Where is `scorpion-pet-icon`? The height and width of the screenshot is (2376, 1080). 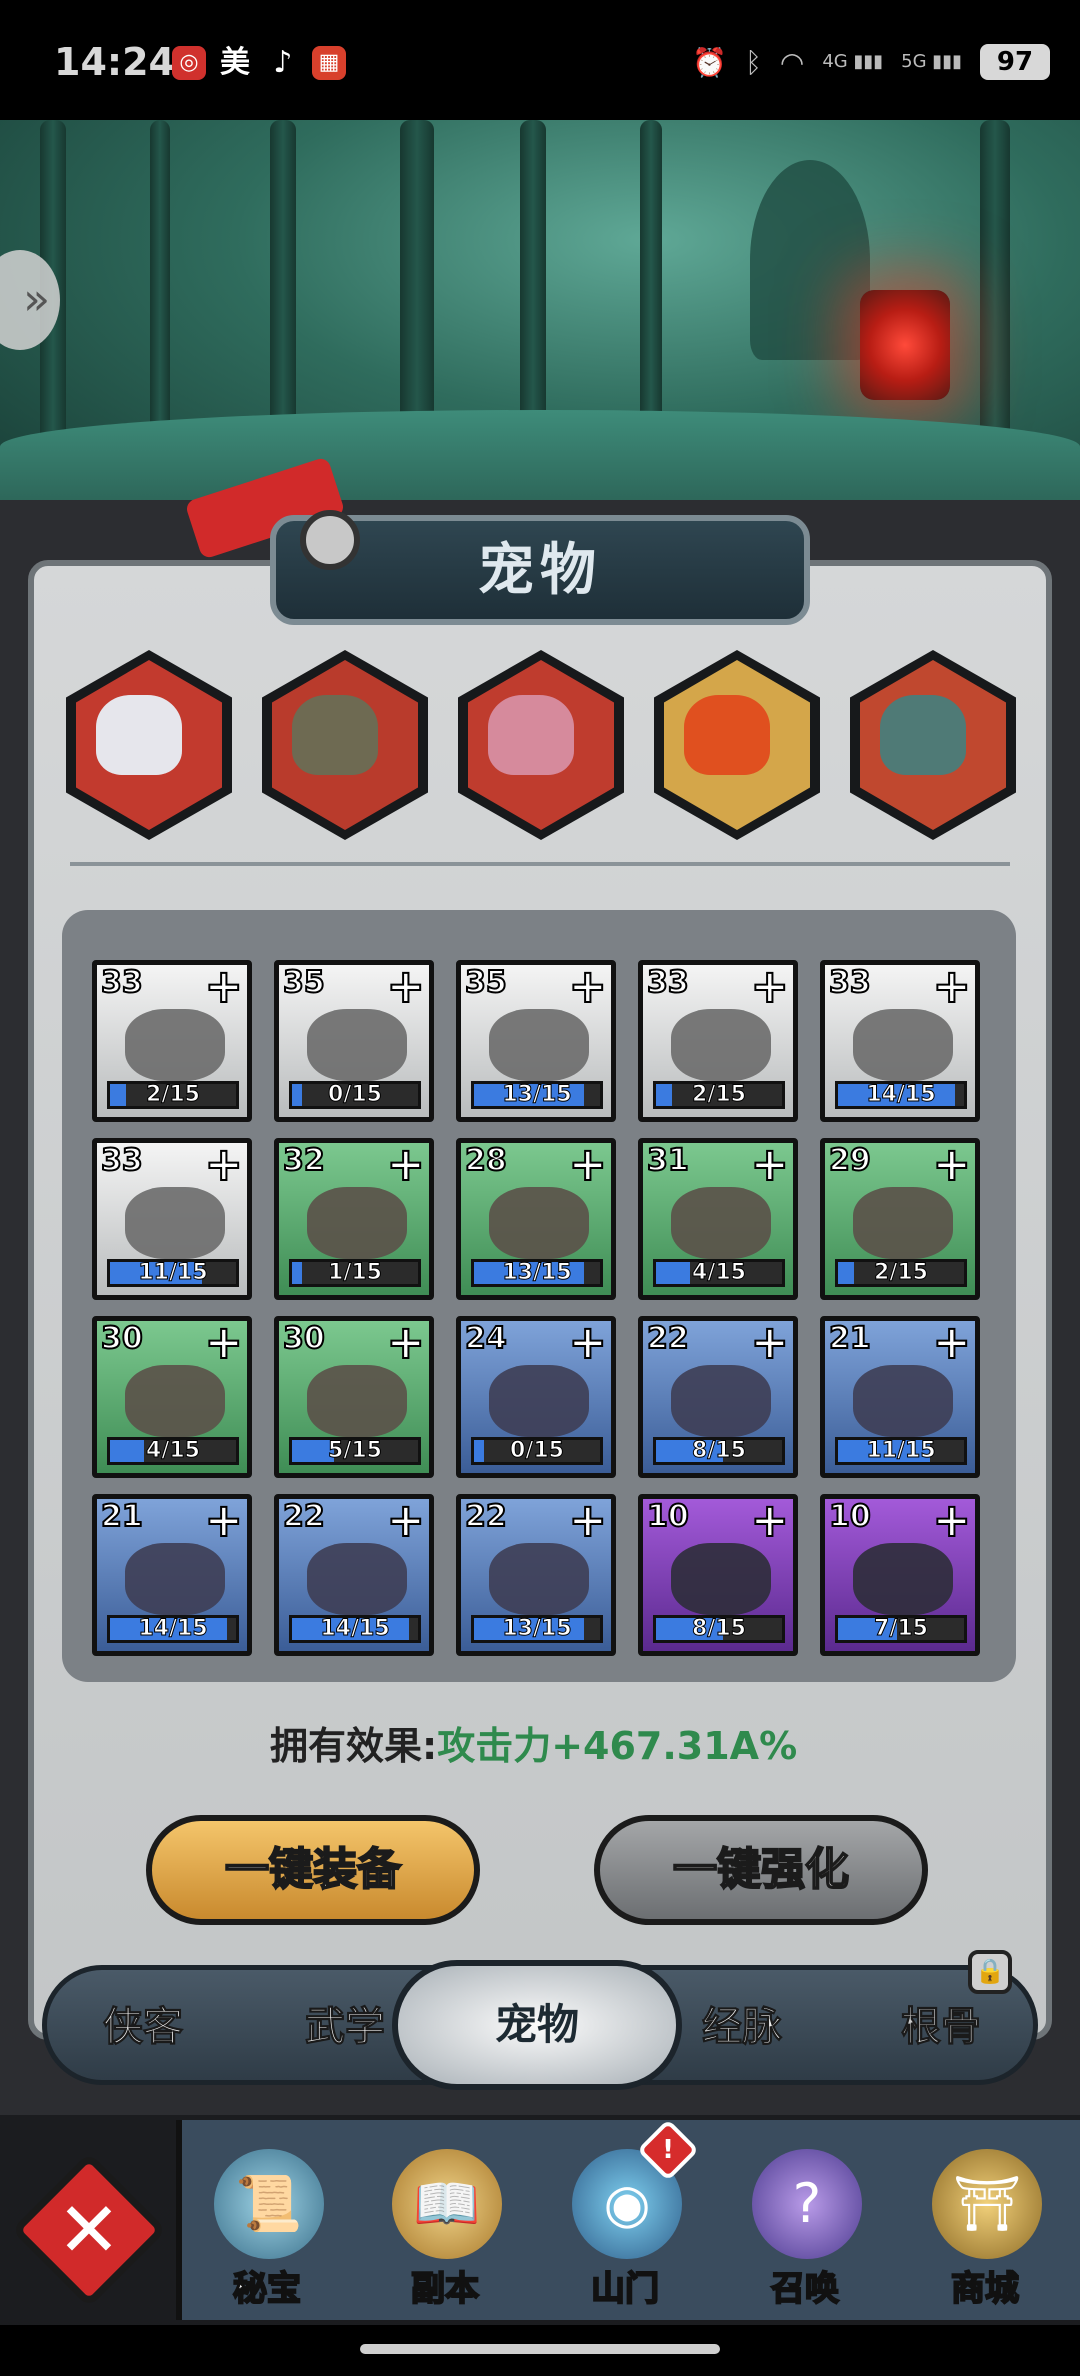 scorpion-pet-icon is located at coordinates (175, 1579).